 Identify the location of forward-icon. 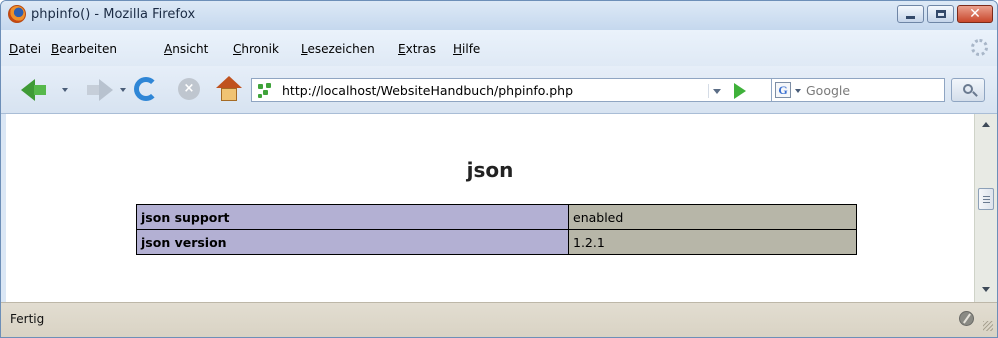
(106, 90).